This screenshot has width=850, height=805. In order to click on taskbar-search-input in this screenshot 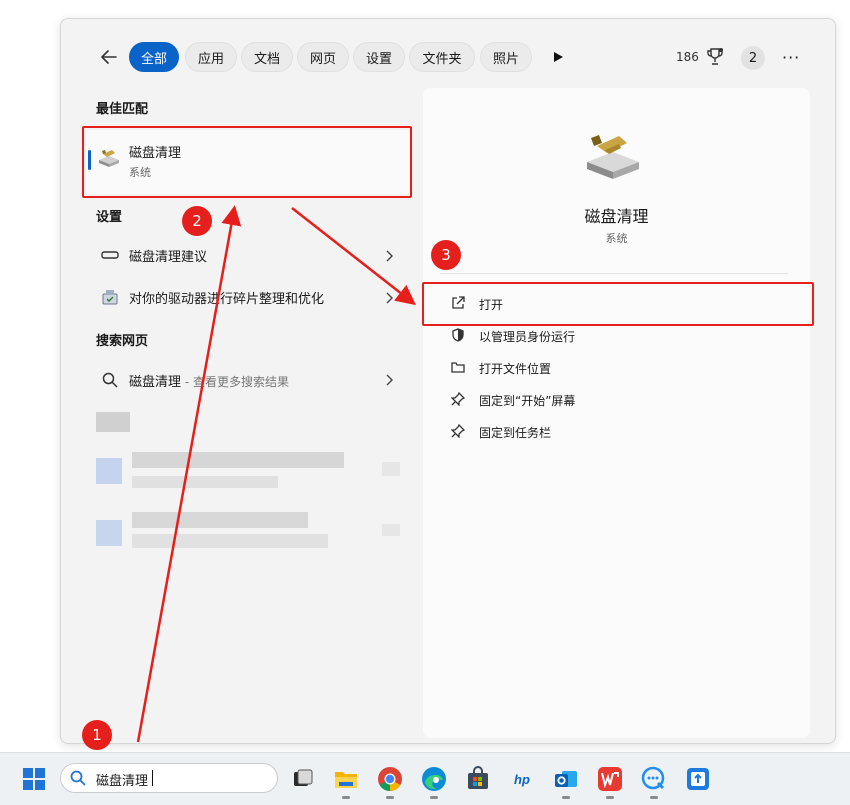, I will do `click(169, 778)`.